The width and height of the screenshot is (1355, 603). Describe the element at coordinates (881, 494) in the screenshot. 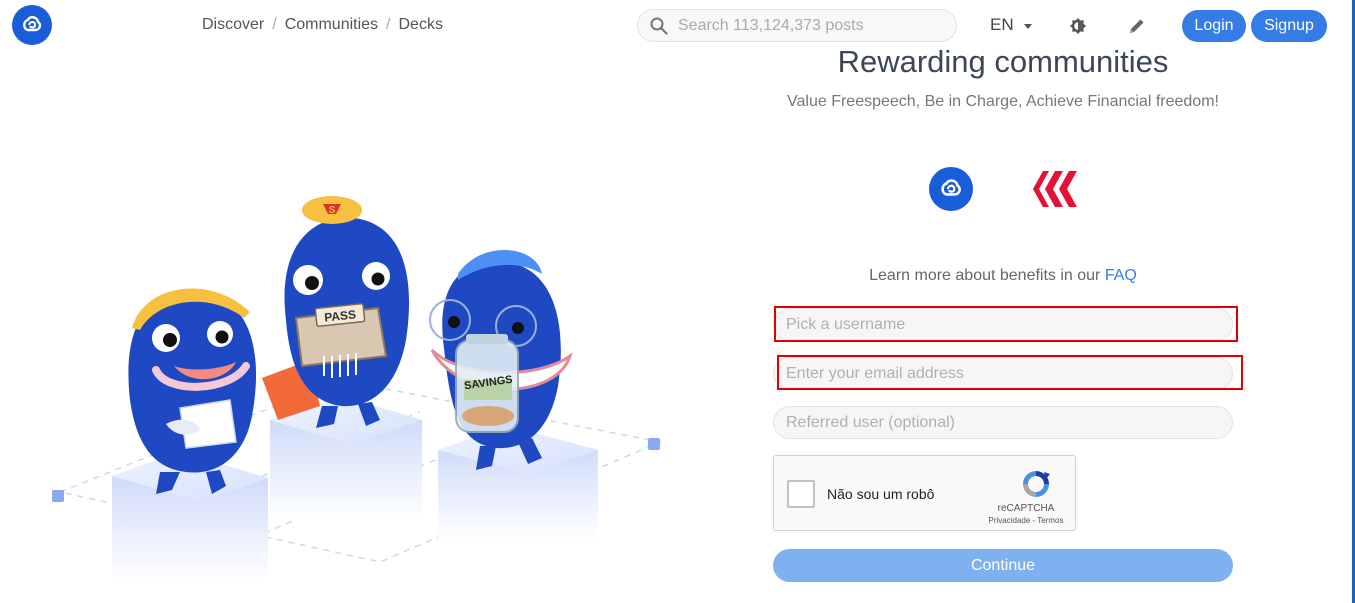

I see `recaptcha-label: Não sou um robô` at that location.